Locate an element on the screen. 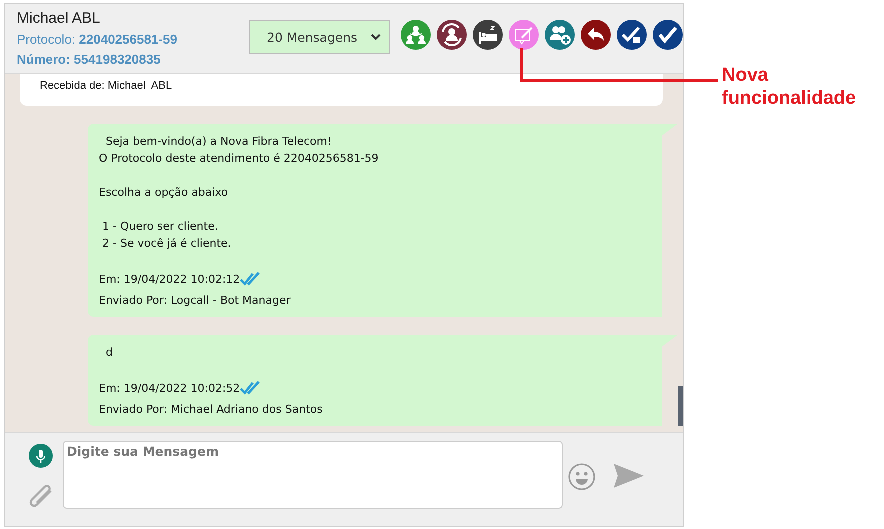 This screenshot has height=529, width=884. message-input: Digite sua Mensagem is located at coordinates (313, 475).